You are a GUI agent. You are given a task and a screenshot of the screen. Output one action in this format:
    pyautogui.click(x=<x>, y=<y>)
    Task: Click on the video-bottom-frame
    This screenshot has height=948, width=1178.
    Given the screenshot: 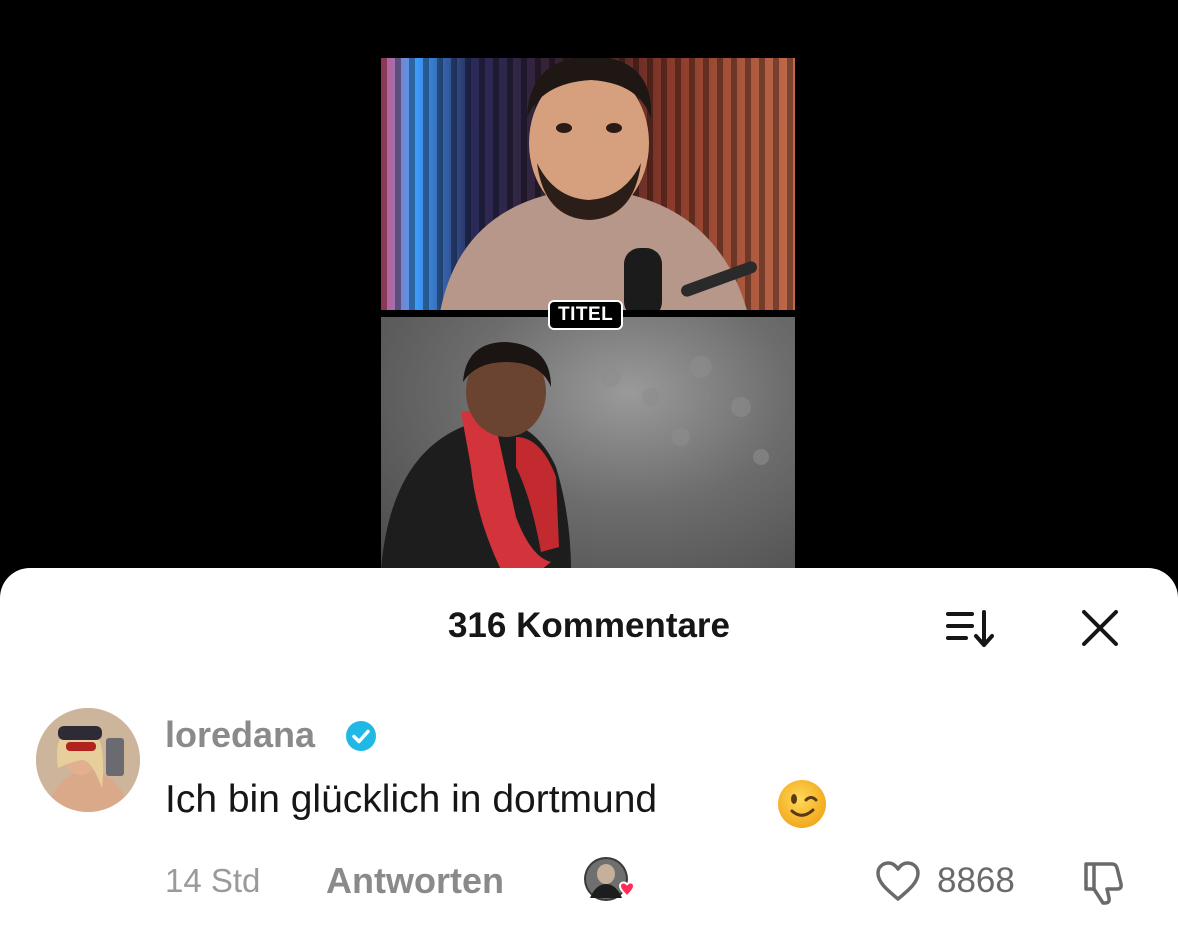 What is the action you would take?
    pyautogui.click(x=588, y=443)
    